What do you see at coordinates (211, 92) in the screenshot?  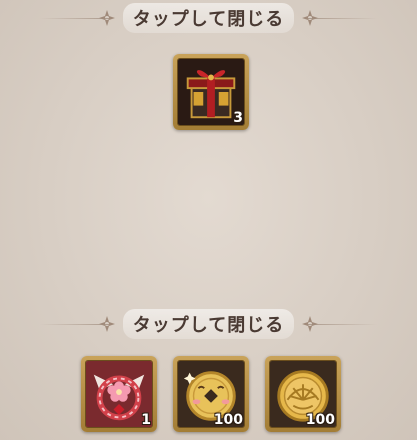 I see `reward-item-gift-box: 3` at bounding box center [211, 92].